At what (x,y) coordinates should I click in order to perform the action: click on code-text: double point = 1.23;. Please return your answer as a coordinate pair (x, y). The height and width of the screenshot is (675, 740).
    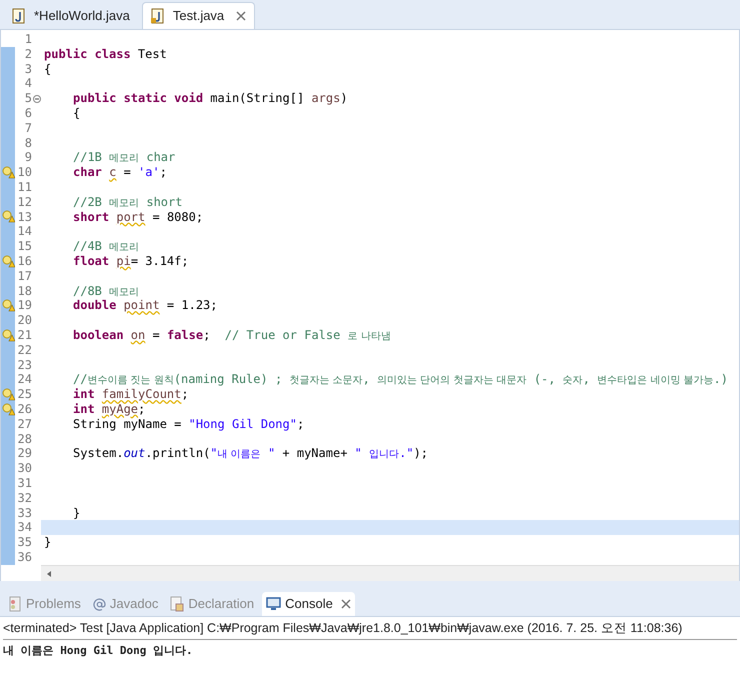
    Looking at the image, I should click on (145, 306).